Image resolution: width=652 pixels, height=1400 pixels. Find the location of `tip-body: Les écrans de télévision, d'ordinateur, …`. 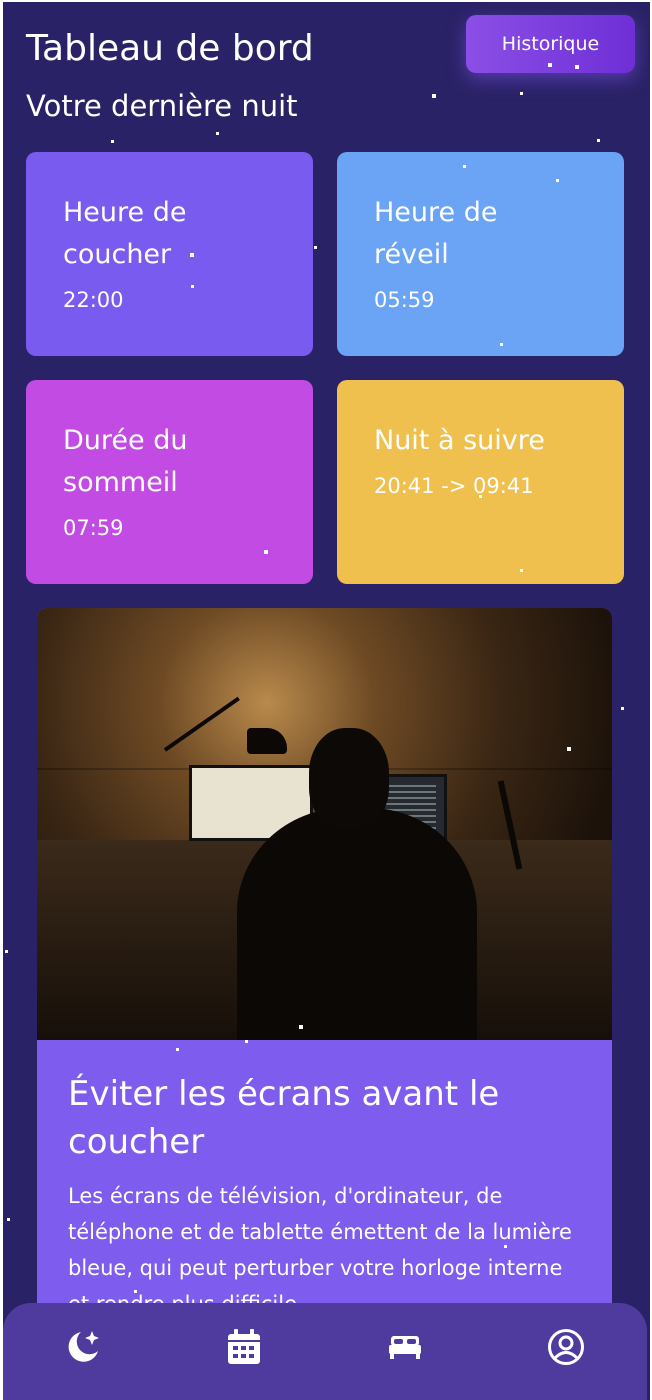

tip-body: Les écrans de télévision, d'ordinateur, … is located at coordinates (320, 1250).